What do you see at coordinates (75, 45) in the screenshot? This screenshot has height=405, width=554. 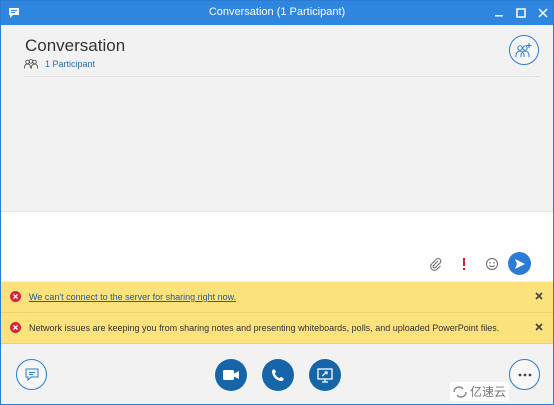 I see `page-title: Conversation` at bounding box center [75, 45].